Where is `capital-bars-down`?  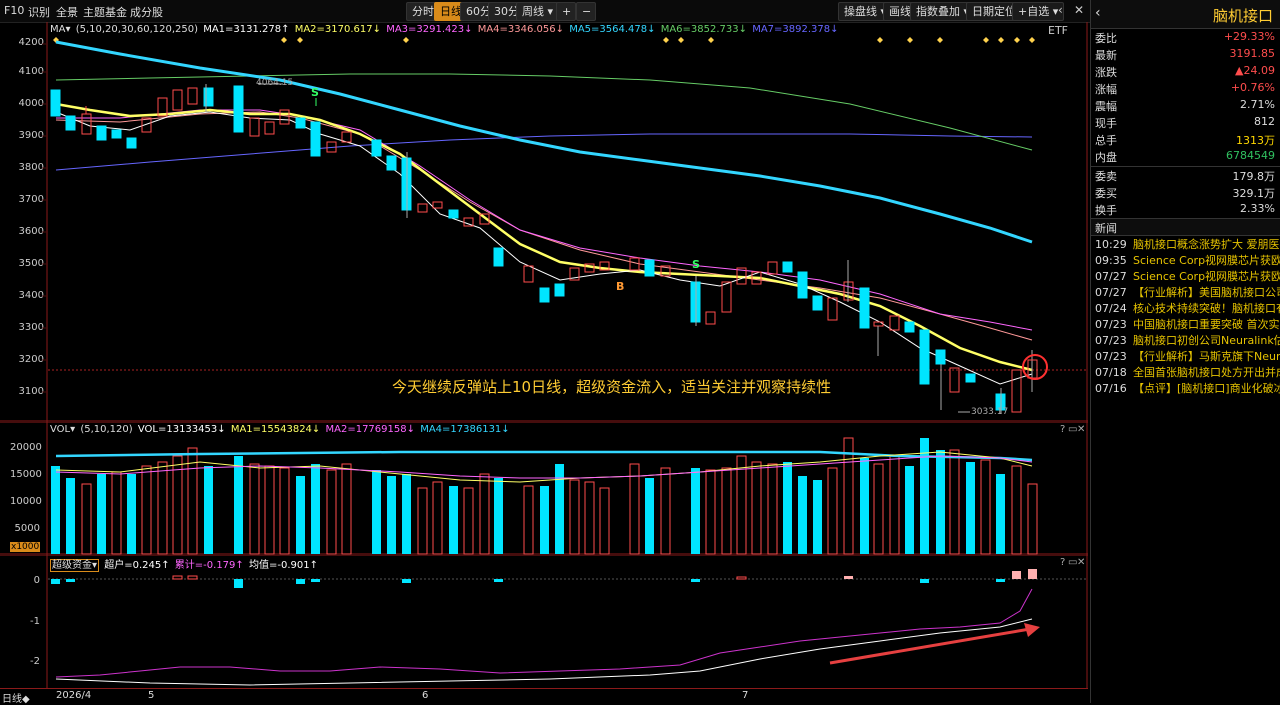
capital-bars-down is located at coordinates (528, 583).